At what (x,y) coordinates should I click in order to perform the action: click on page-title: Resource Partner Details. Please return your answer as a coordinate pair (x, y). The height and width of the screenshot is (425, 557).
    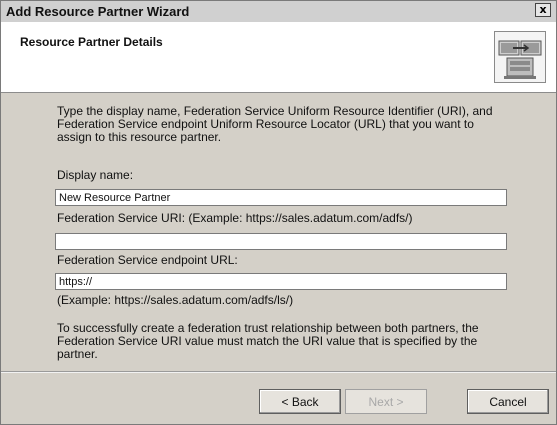
    Looking at the image, I should click on (91, 42).